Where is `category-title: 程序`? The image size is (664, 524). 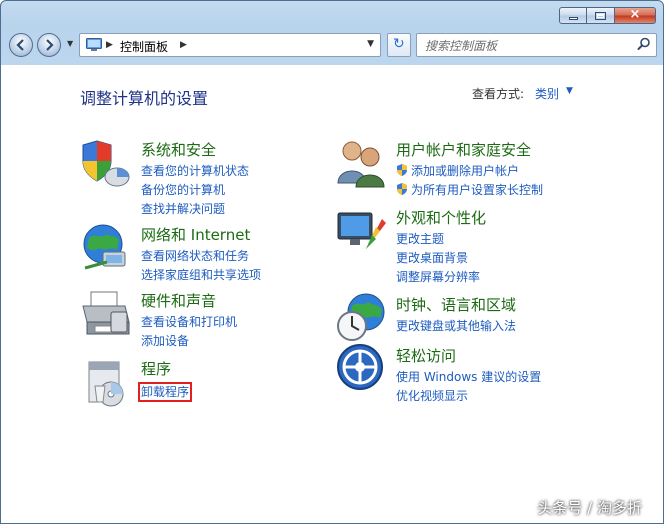
category-title: 程序 is located at coordinates (156, 368).